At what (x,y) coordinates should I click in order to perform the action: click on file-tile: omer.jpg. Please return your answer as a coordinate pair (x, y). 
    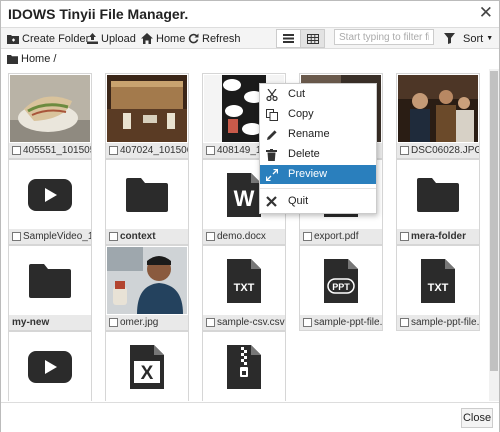
    Looking at the image, I should click on (147, 288).